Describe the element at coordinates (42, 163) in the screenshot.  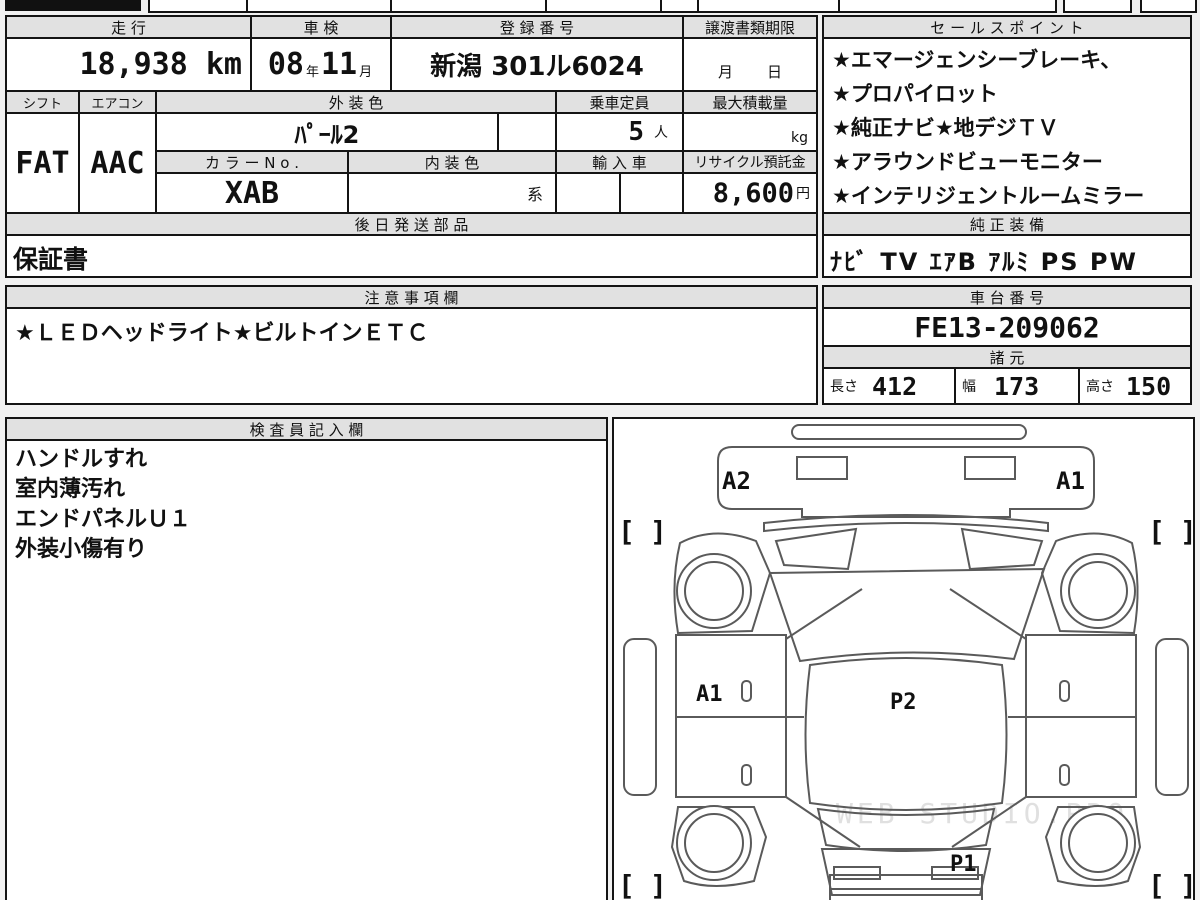
I see `shift-value: FAT` at that location.